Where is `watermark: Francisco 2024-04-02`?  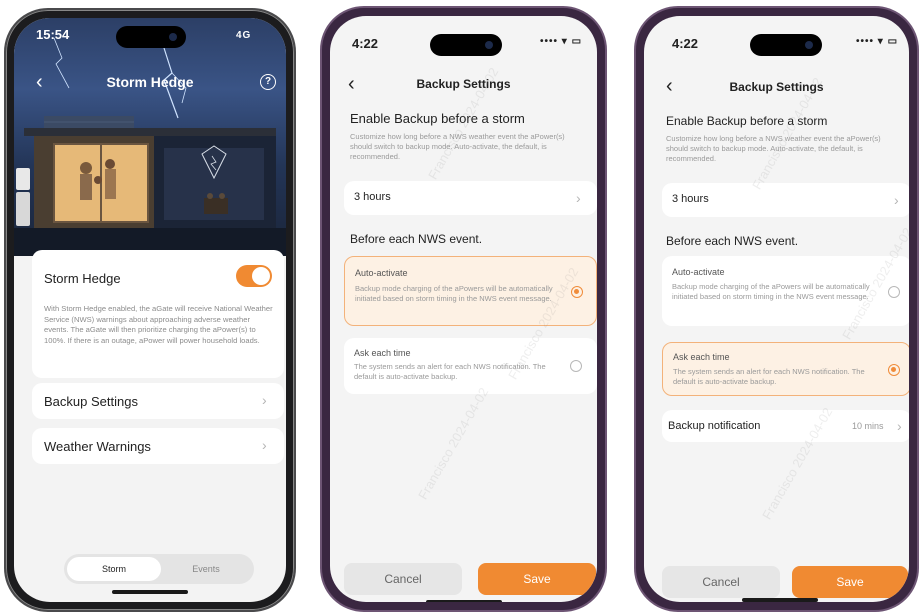 watermark: Francisco 2024-04-02 is located at coordinates (453, 443).